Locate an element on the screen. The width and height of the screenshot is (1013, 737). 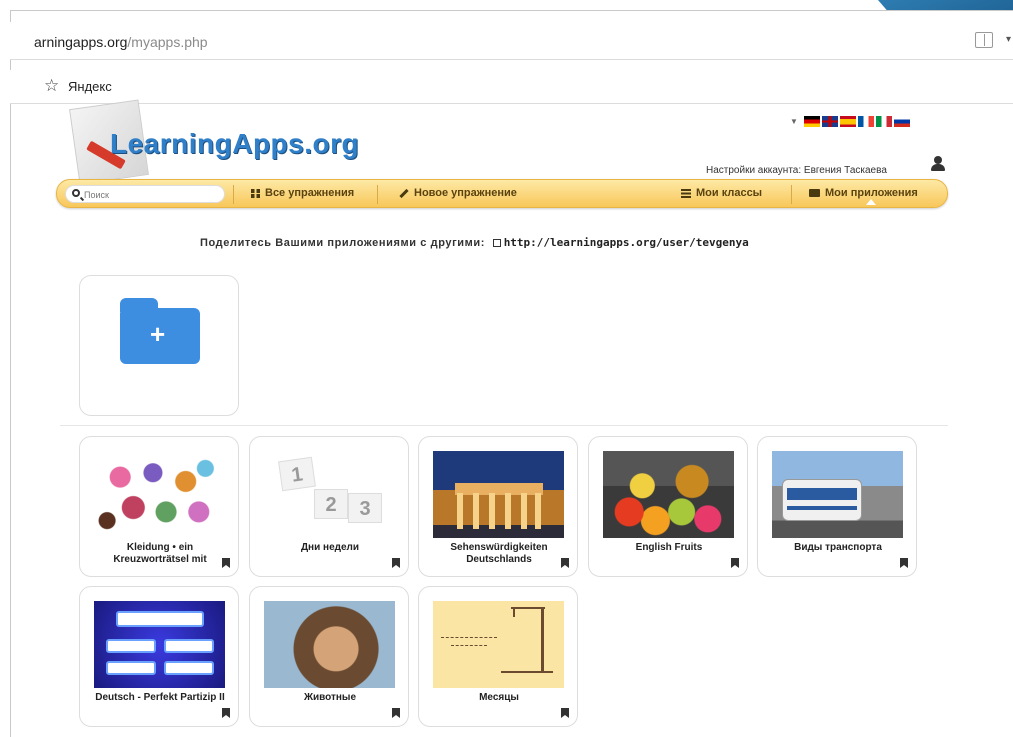
account-settings-link: Настройки аккаунта: Евгения Таскаева is located at coordinates (796, 170).